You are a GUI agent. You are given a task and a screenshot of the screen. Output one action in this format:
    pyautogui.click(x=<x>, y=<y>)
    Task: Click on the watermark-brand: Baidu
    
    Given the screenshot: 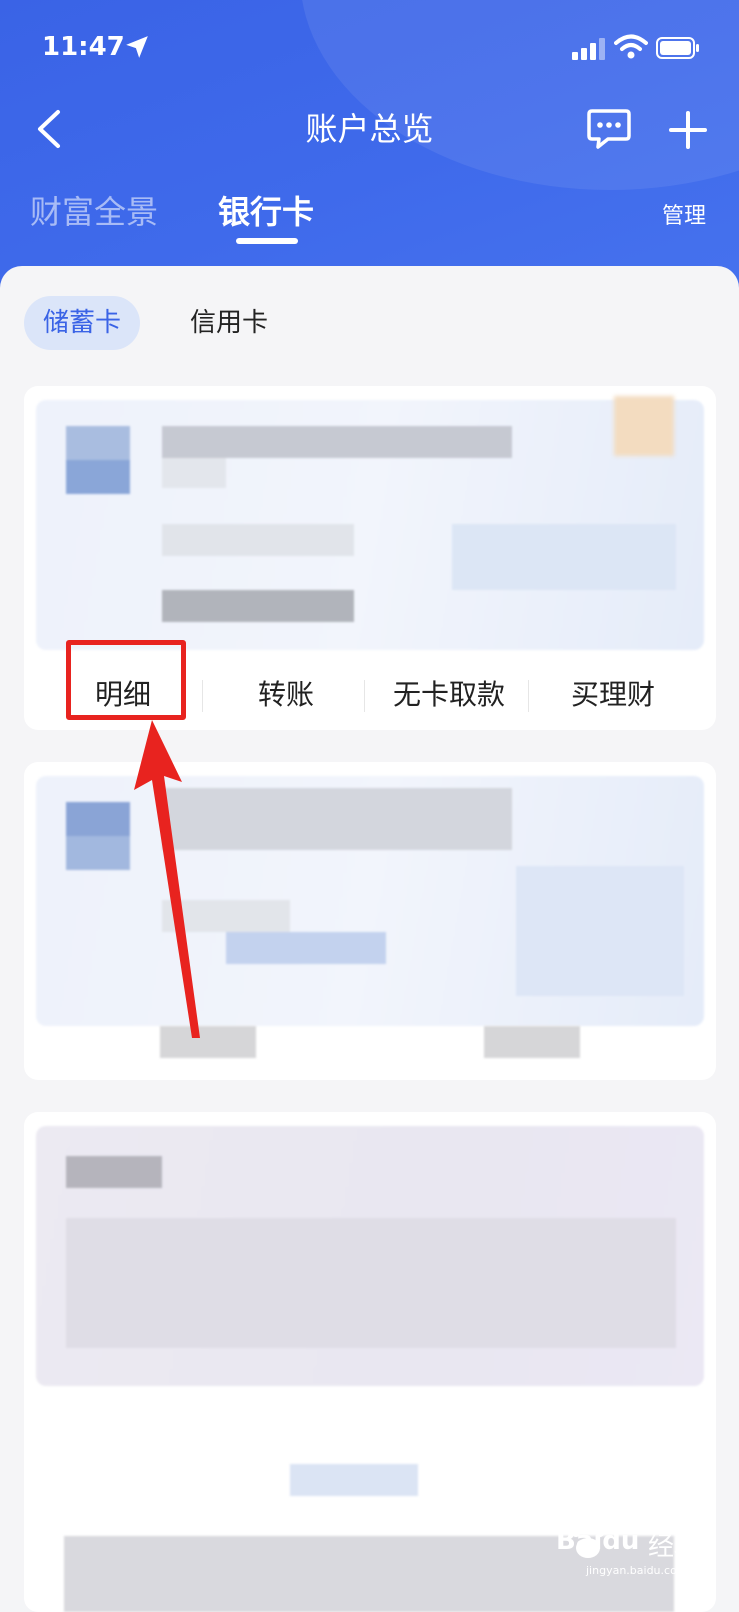 What is the action you would take?
    pyautogui.click(x=598, y=1541)
    